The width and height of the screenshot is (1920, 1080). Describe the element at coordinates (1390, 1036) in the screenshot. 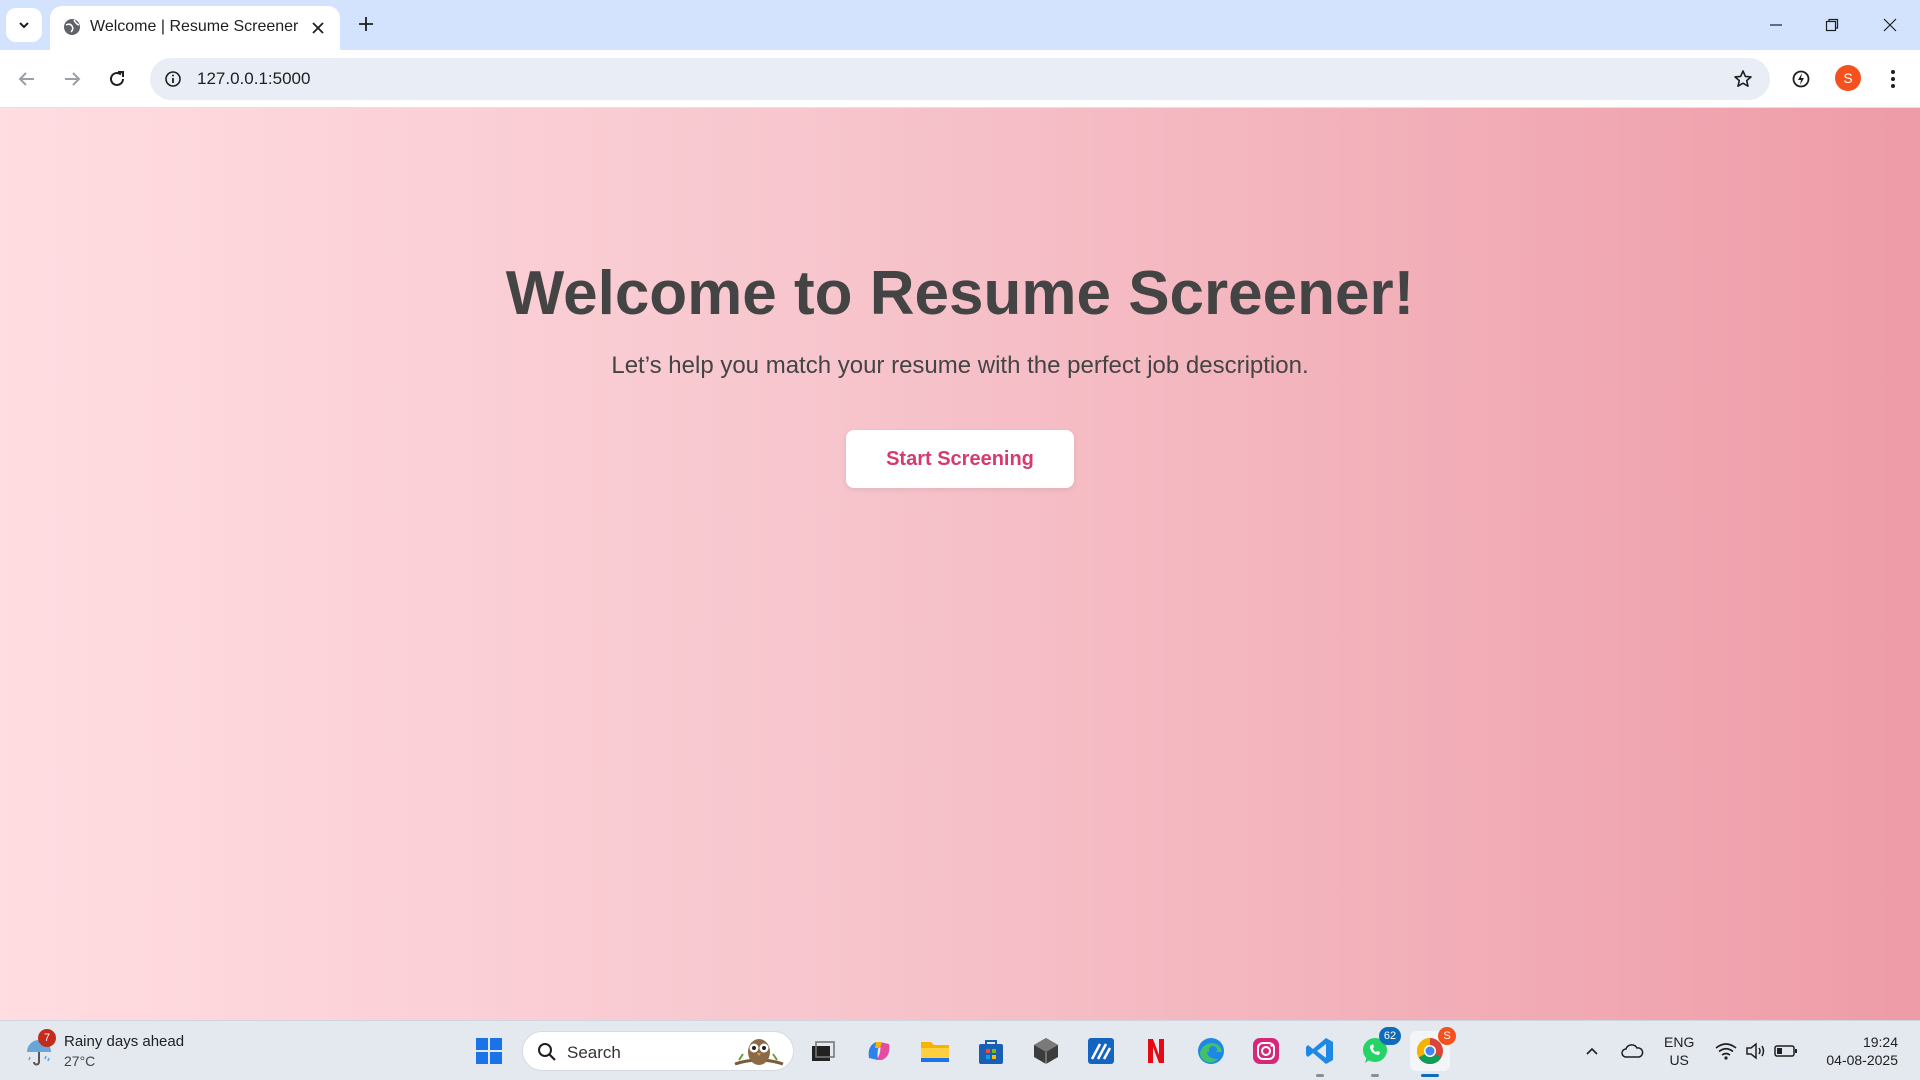

I see `whatsapp-unread-badge: 62` at that location.